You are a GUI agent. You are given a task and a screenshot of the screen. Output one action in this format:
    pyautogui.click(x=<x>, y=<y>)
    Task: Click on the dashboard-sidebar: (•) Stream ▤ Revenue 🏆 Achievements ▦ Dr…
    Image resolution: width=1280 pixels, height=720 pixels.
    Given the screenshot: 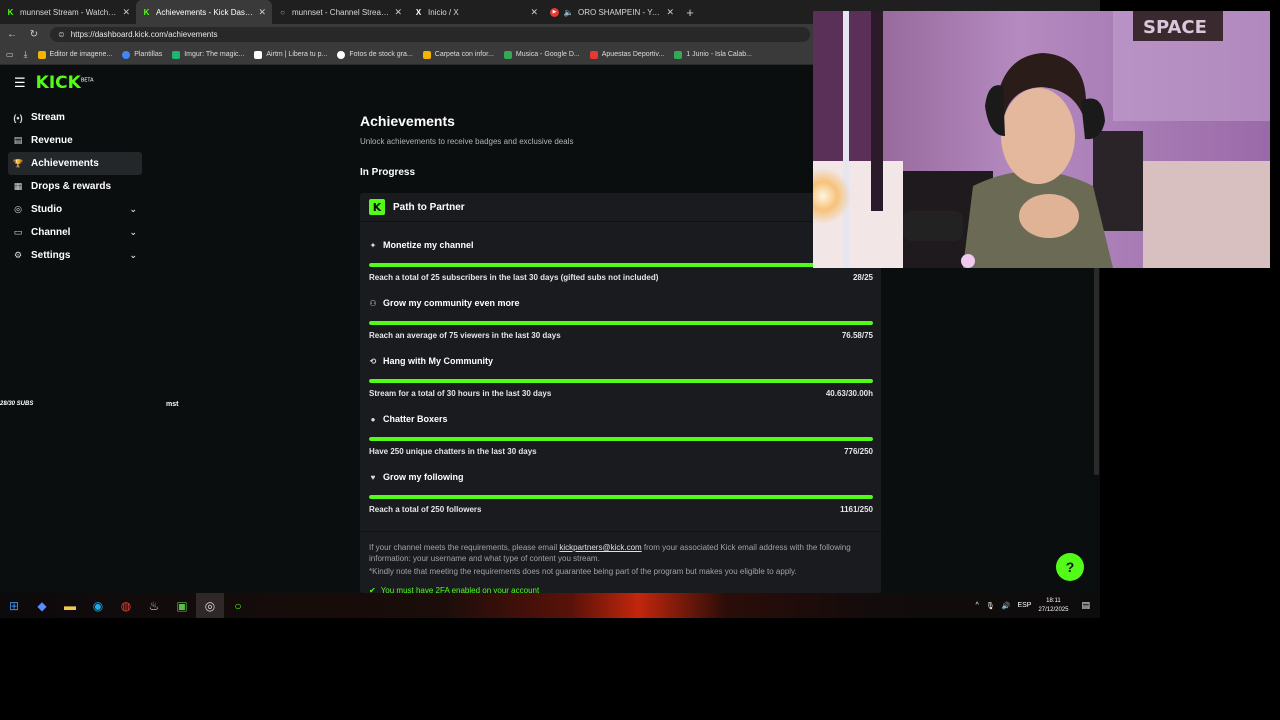 What is the action you would take?
    pyautogui.click(x=75, y=186)
    